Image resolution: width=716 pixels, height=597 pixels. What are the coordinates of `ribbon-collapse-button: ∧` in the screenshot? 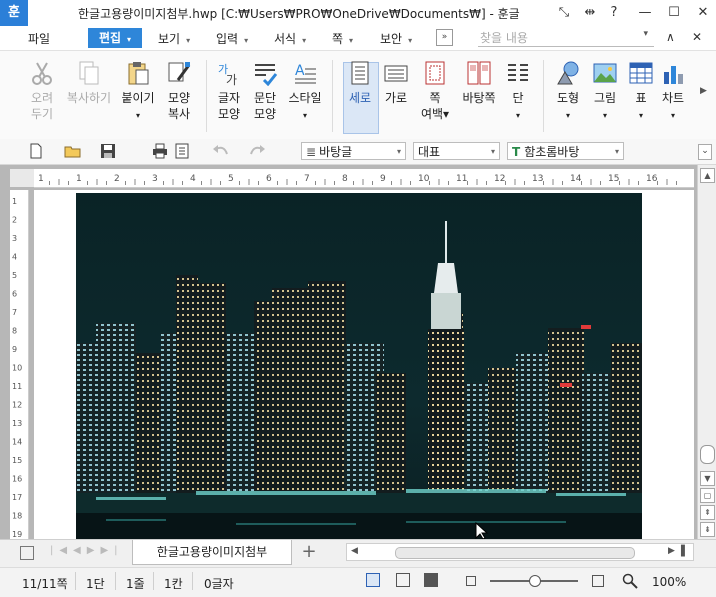 It's located at (670, 37).